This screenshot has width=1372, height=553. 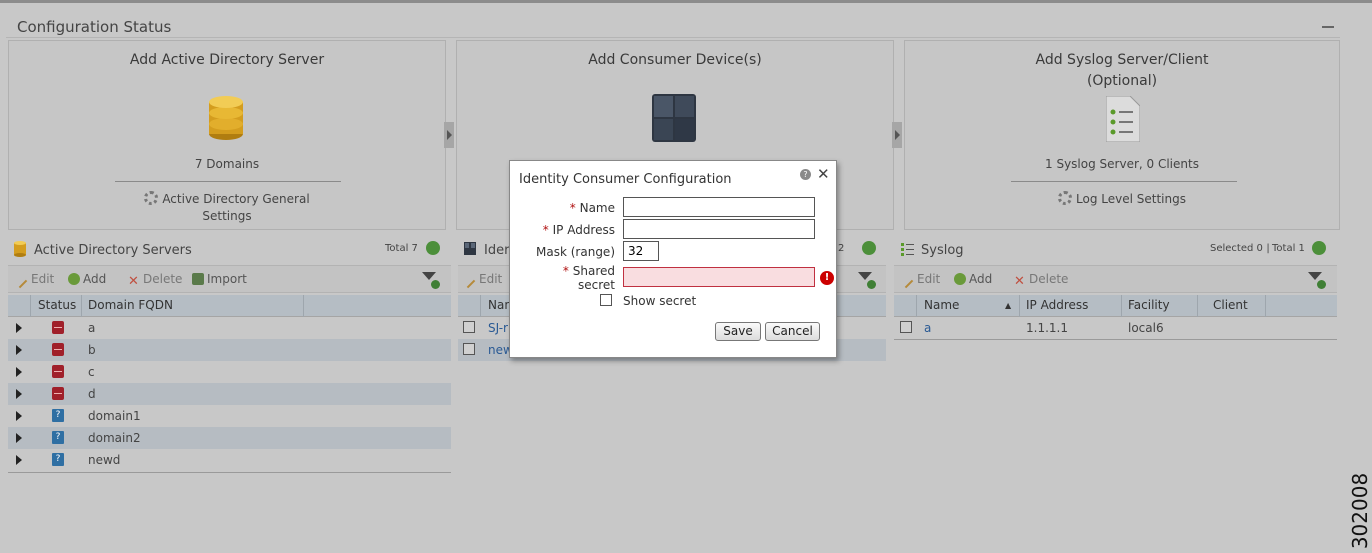 I want to click on consumer-name: SJ-r, so click(x=498, y=328).